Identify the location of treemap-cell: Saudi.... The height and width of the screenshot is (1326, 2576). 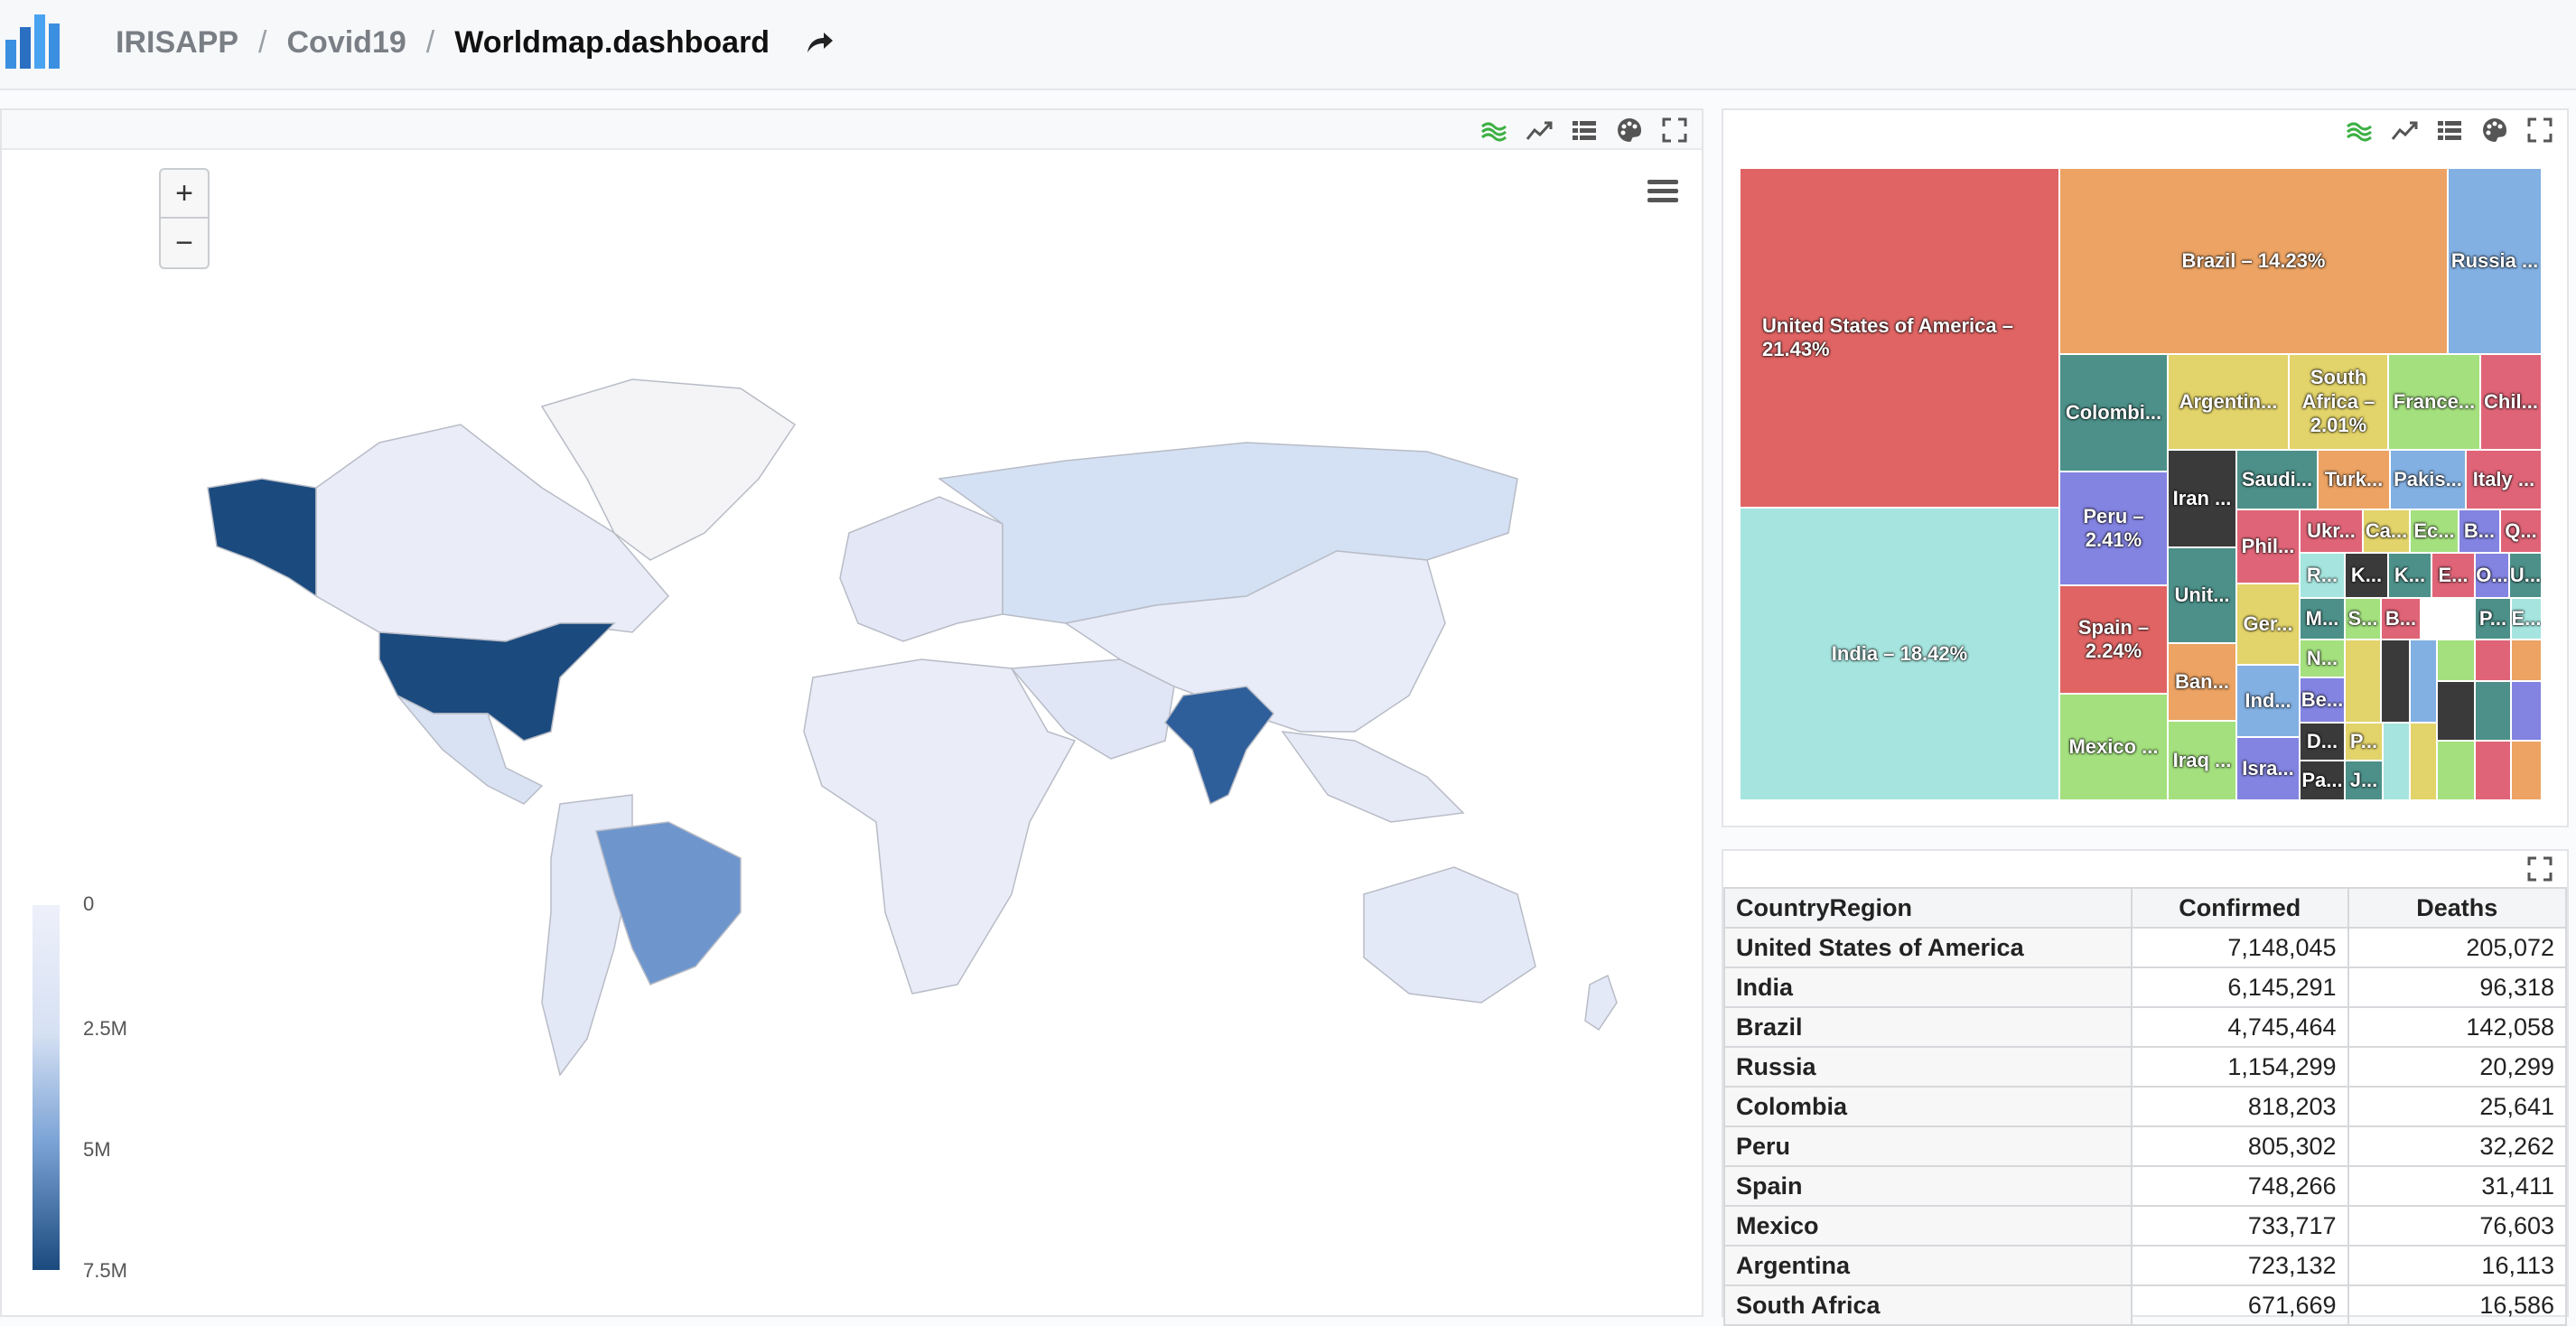
(2277, 479).